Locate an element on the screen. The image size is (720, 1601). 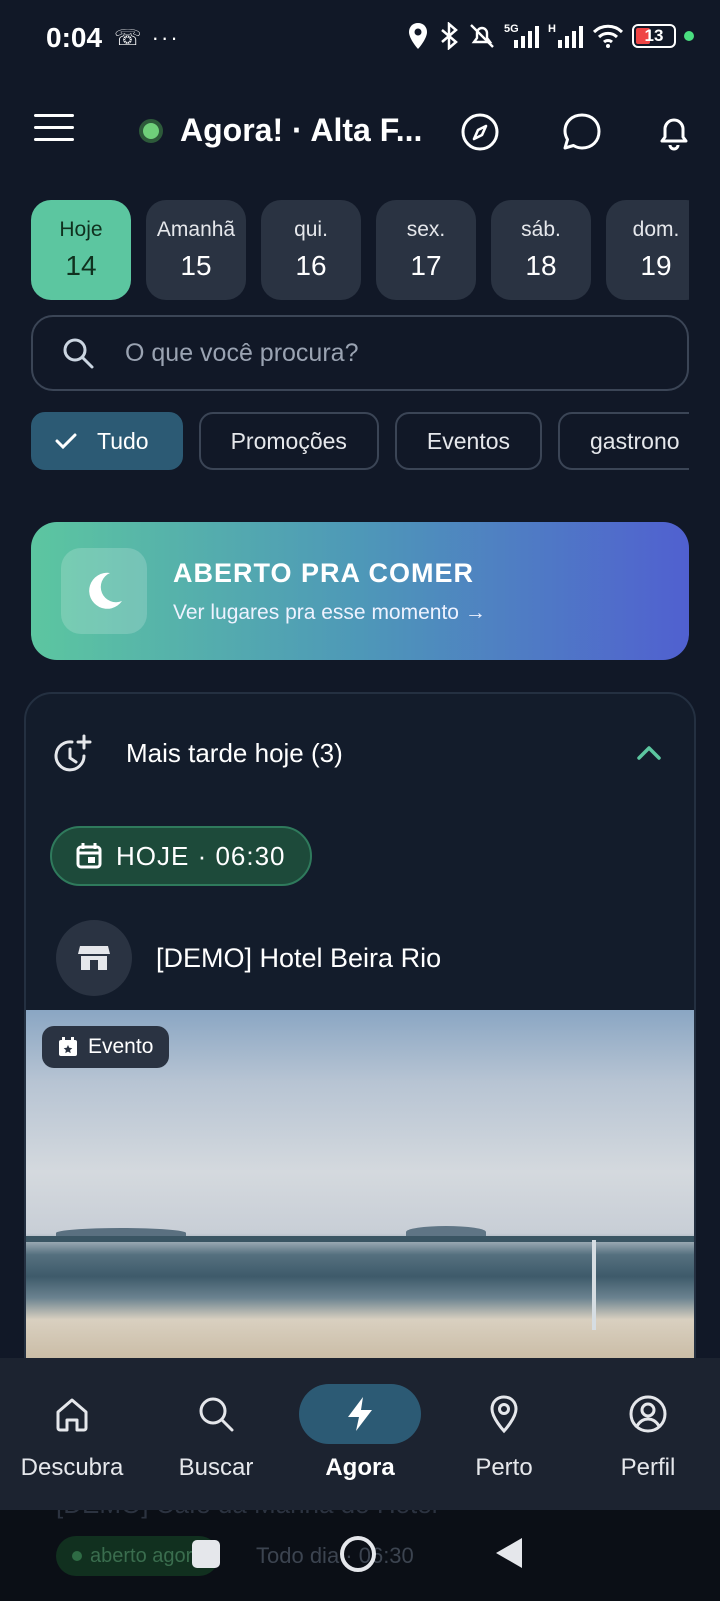
filter-chip-eventos: Eventos is located at coordinates (468, 441).